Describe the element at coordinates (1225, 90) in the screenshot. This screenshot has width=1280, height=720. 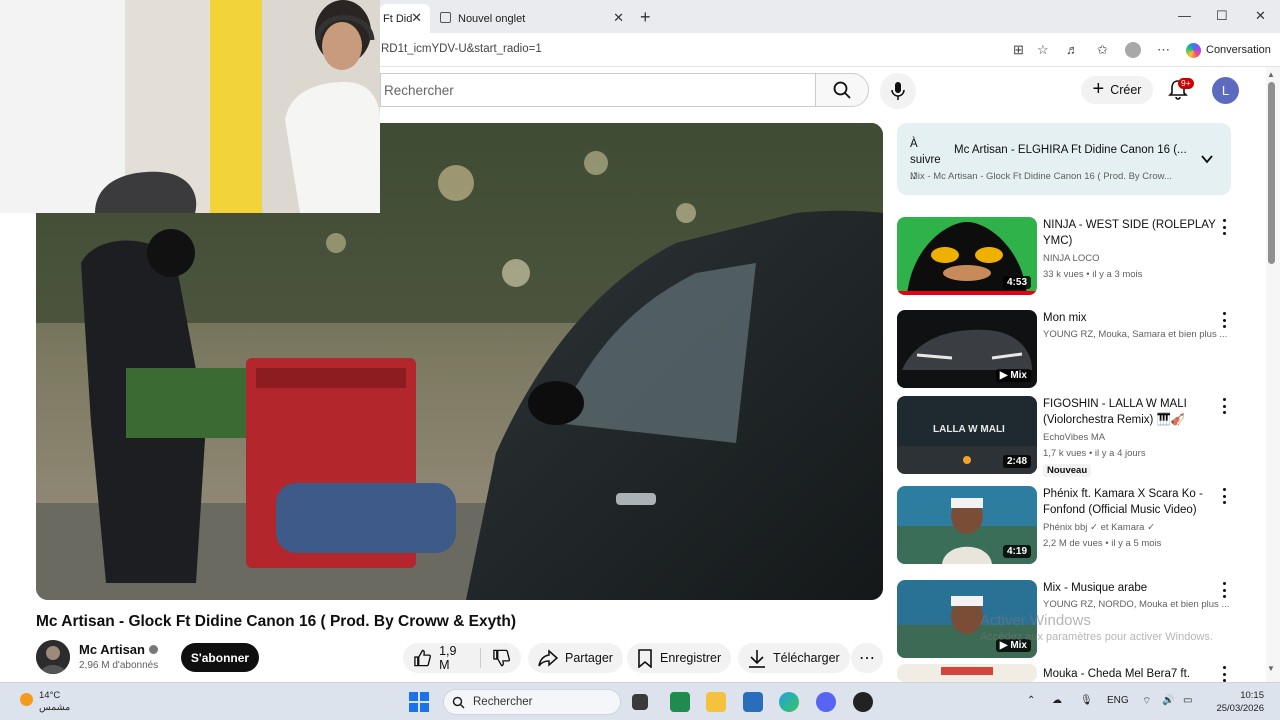
I see `account-avatar: L` at that location.